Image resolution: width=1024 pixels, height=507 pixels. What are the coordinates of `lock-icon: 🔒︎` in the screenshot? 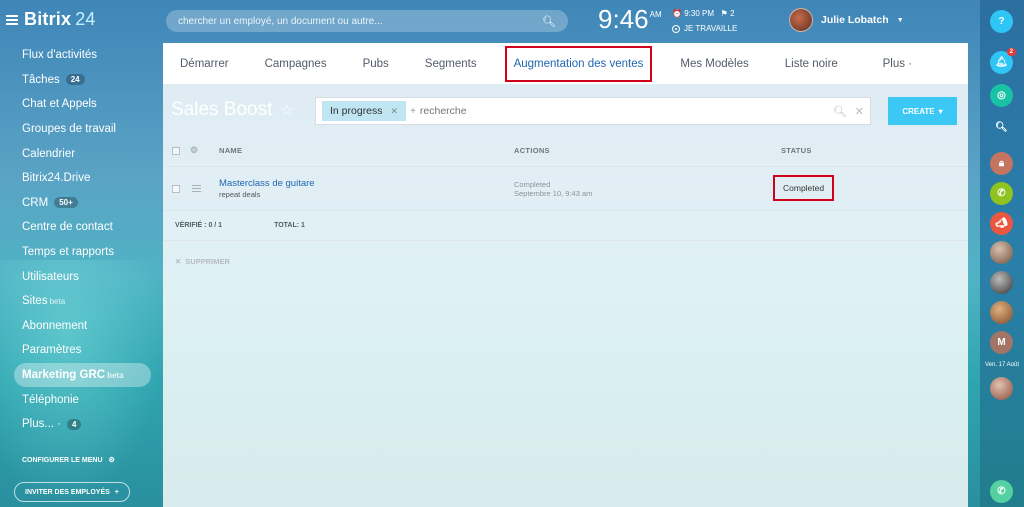 It's located at (1001, 163).